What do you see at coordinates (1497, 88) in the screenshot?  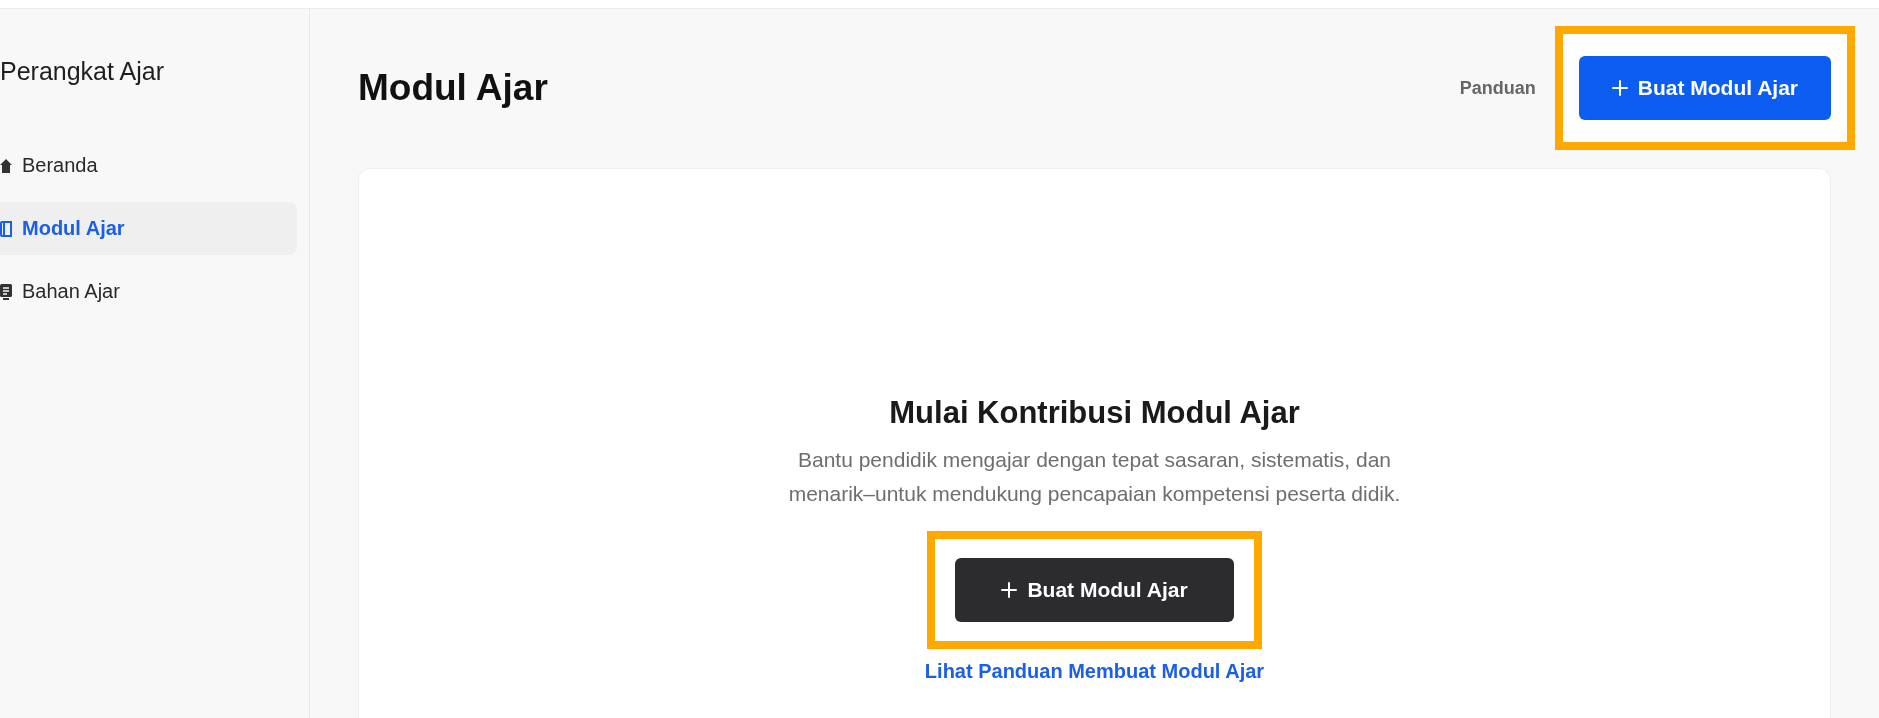 I see `guide-link: Panduan` at bounding box center [1497, 88].